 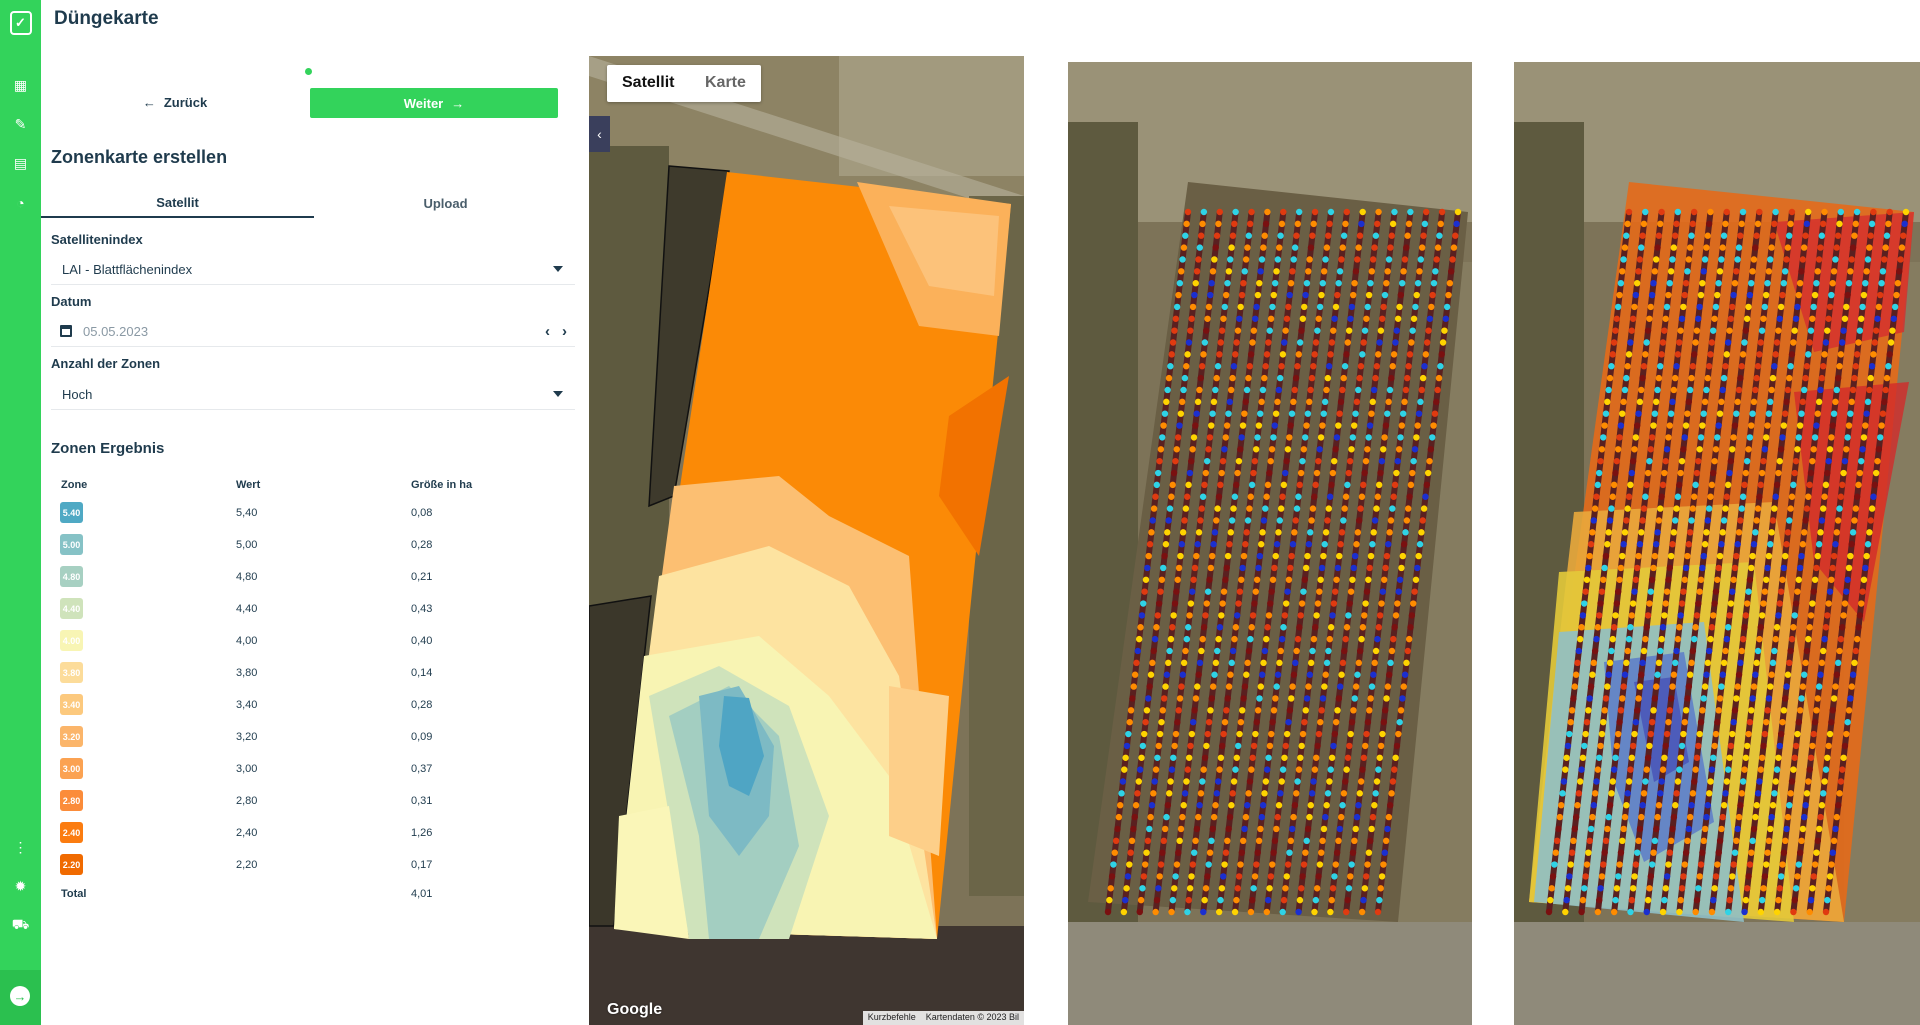 I want to click on dashboard-icon: ▦, so click(x=20, y=85).